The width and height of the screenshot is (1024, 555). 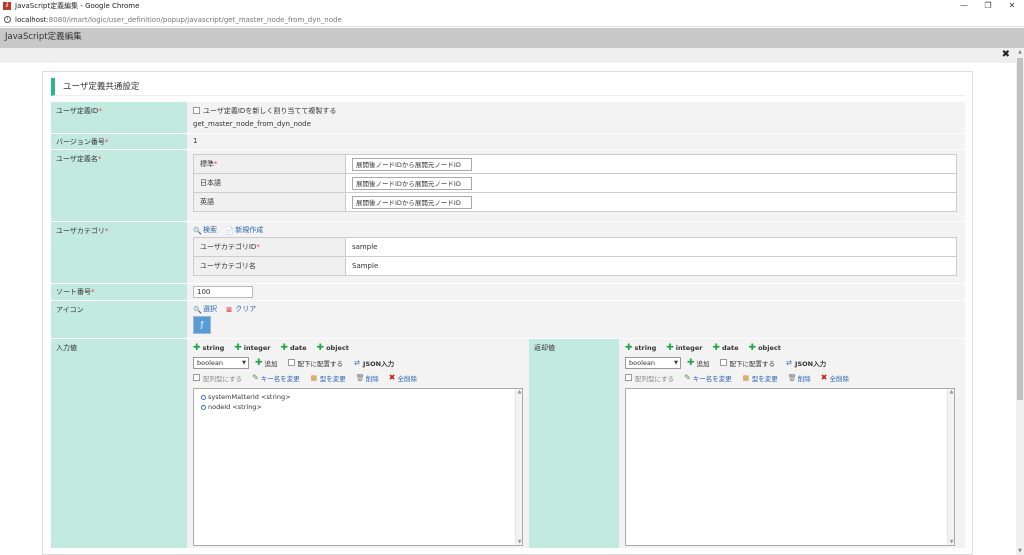 I want to click on minimize-icon: —, so click(x=964, y=6).